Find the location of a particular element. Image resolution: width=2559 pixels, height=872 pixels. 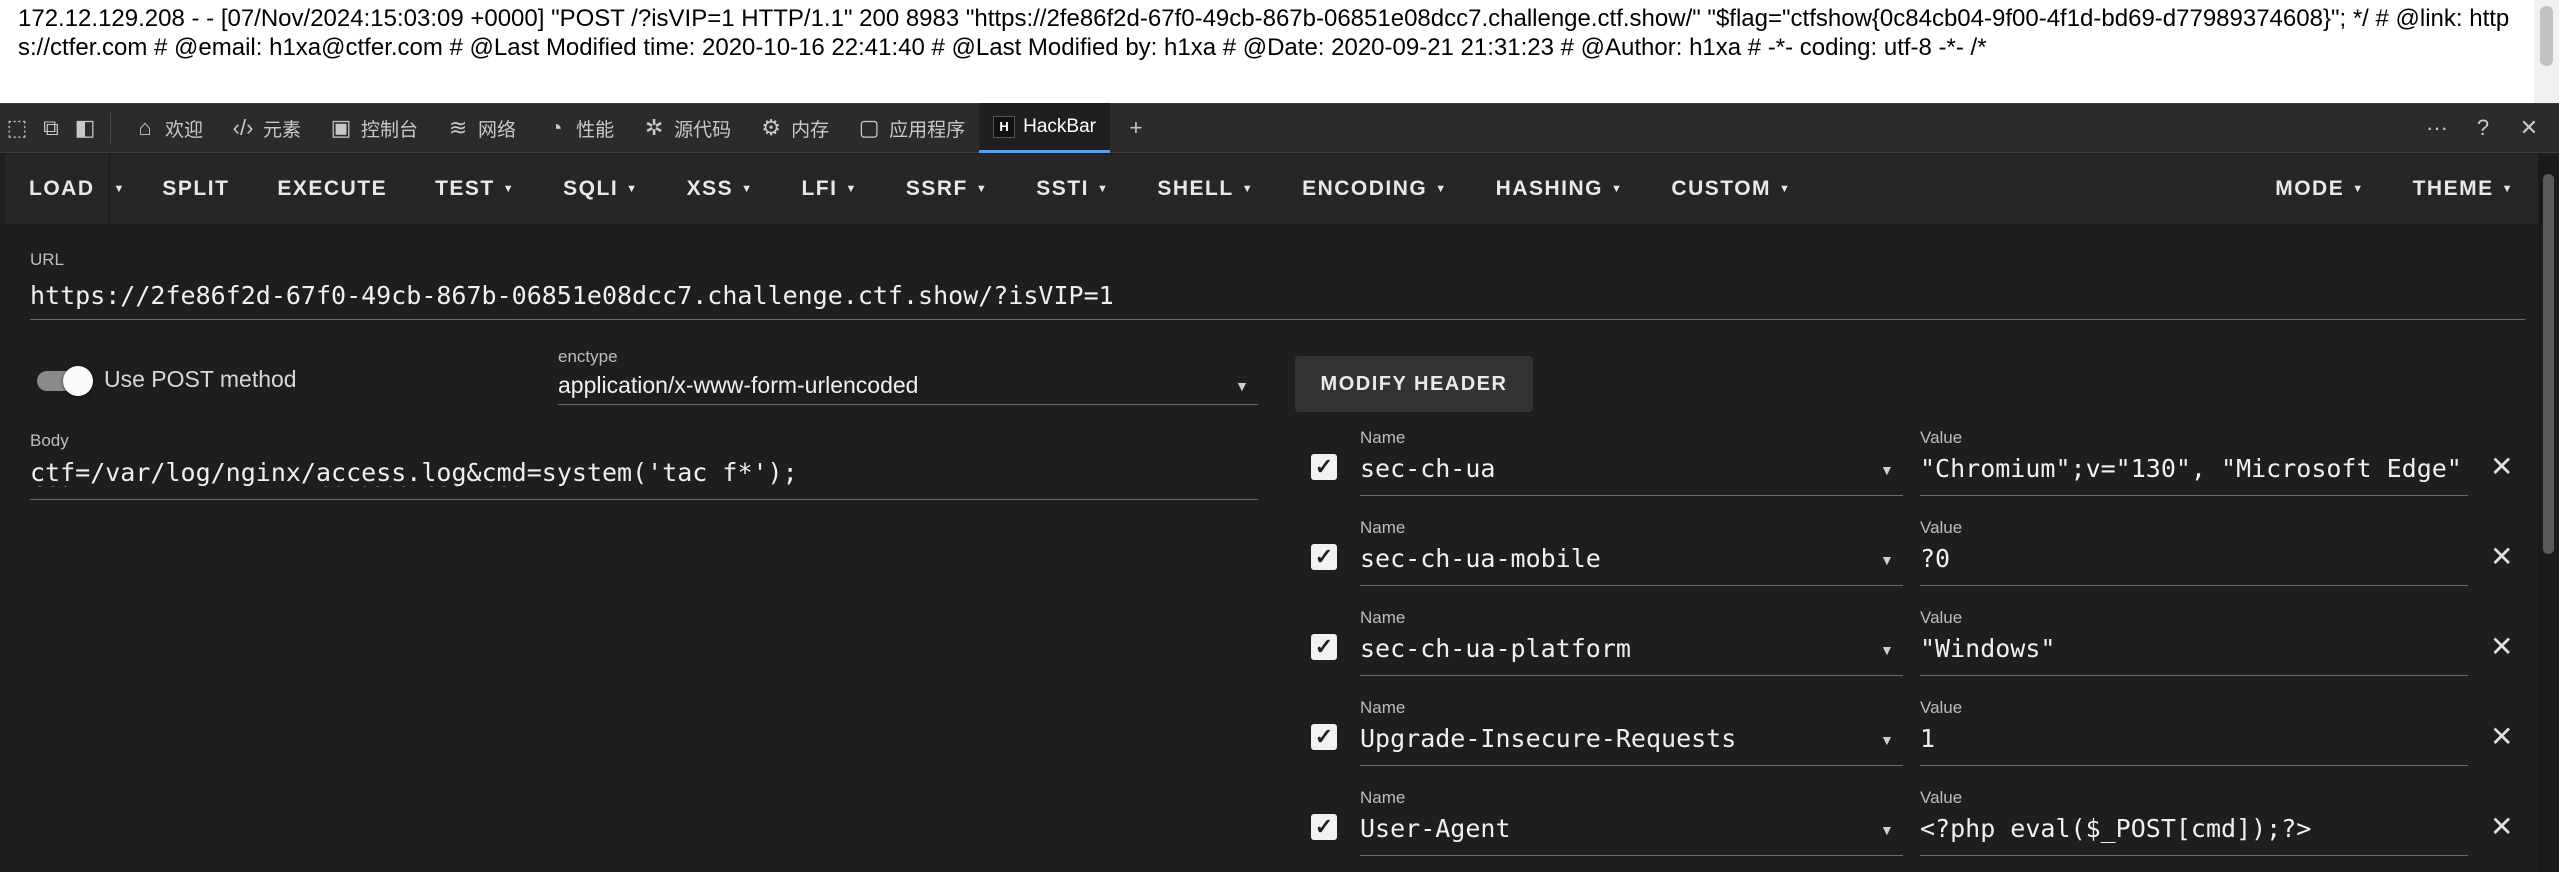

menu-split: SPLIT is located at coordinates (195, 189).